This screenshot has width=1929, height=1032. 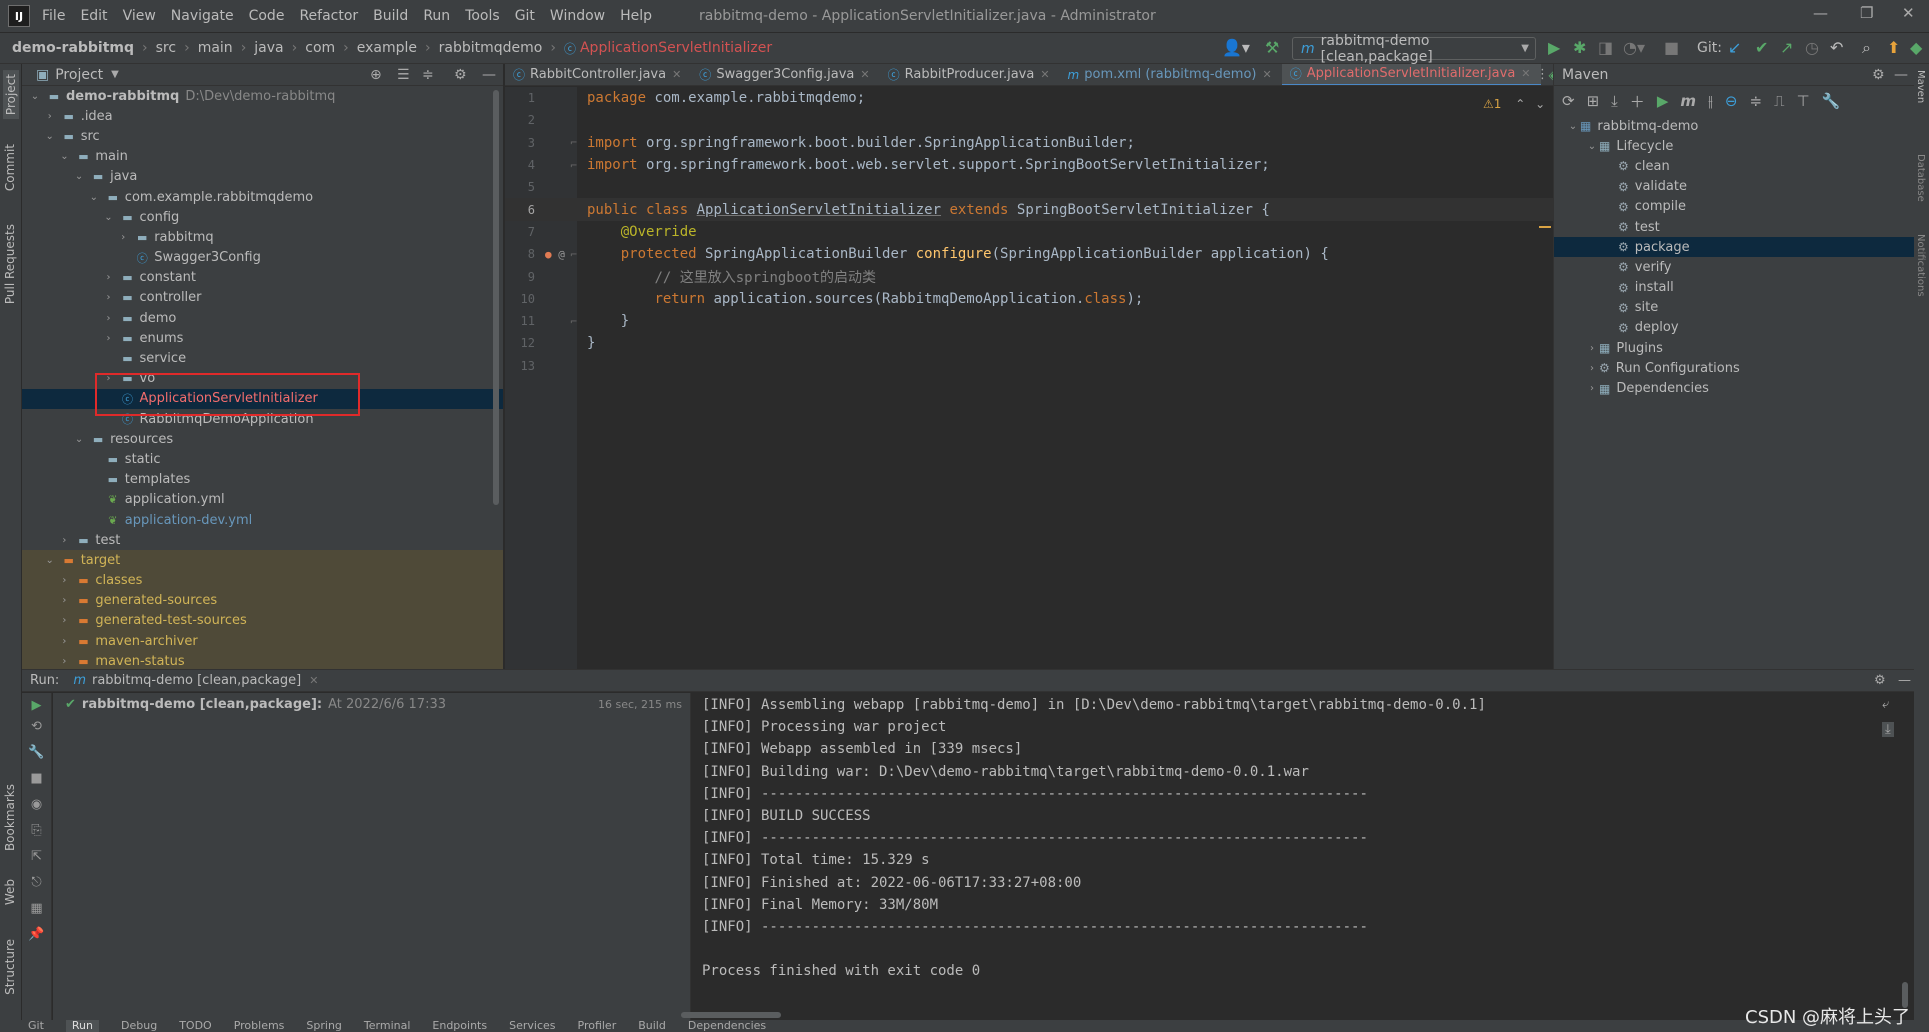 What do you see at coordinates (1812, 47) in the screenshot?
I see `history-icon: ◷` at bounding box center [1812, 47].